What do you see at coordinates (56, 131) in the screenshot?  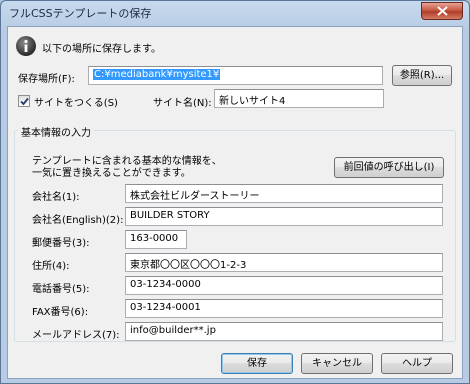 I see `basic-info-group-label: 基本情報の入力` at bounding box center [56, 131].